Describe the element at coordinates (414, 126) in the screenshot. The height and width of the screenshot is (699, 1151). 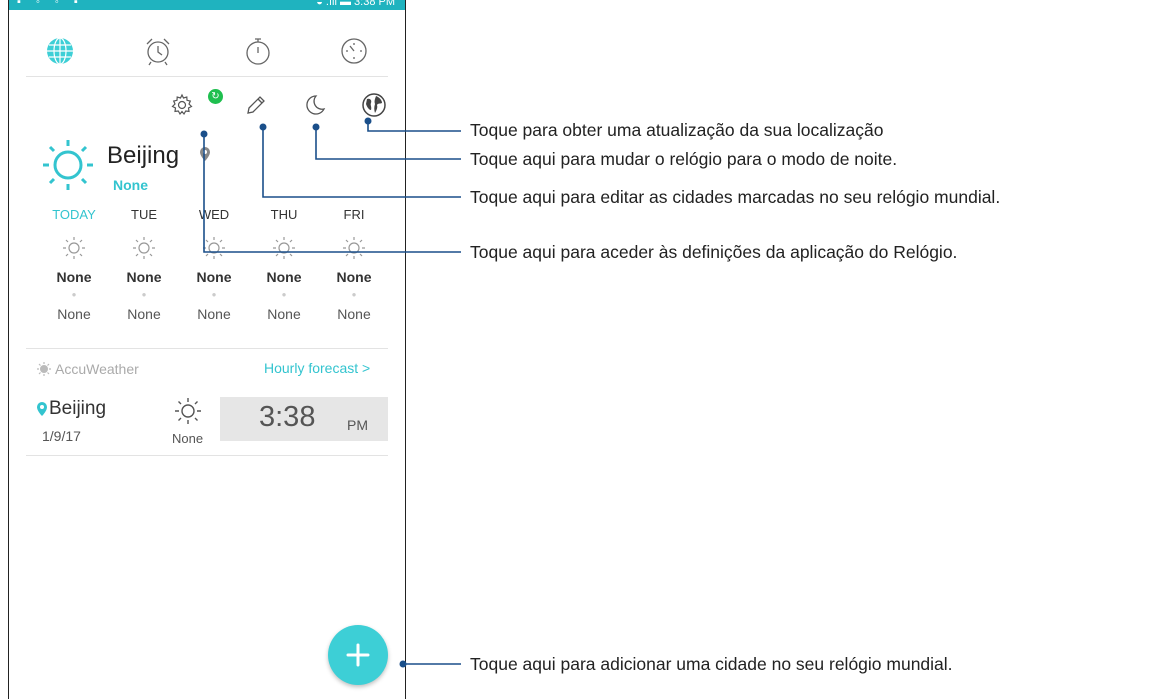
I see `callout-line-location` at that location.